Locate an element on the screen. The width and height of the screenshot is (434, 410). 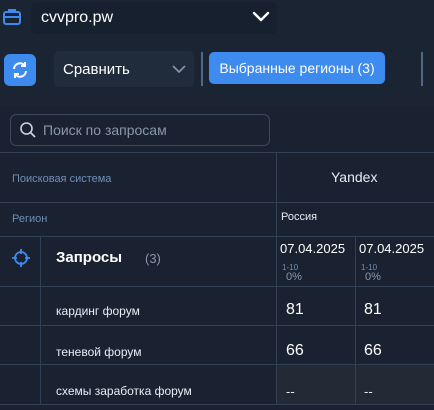
refresh-button is located at coordinates (20, 70).